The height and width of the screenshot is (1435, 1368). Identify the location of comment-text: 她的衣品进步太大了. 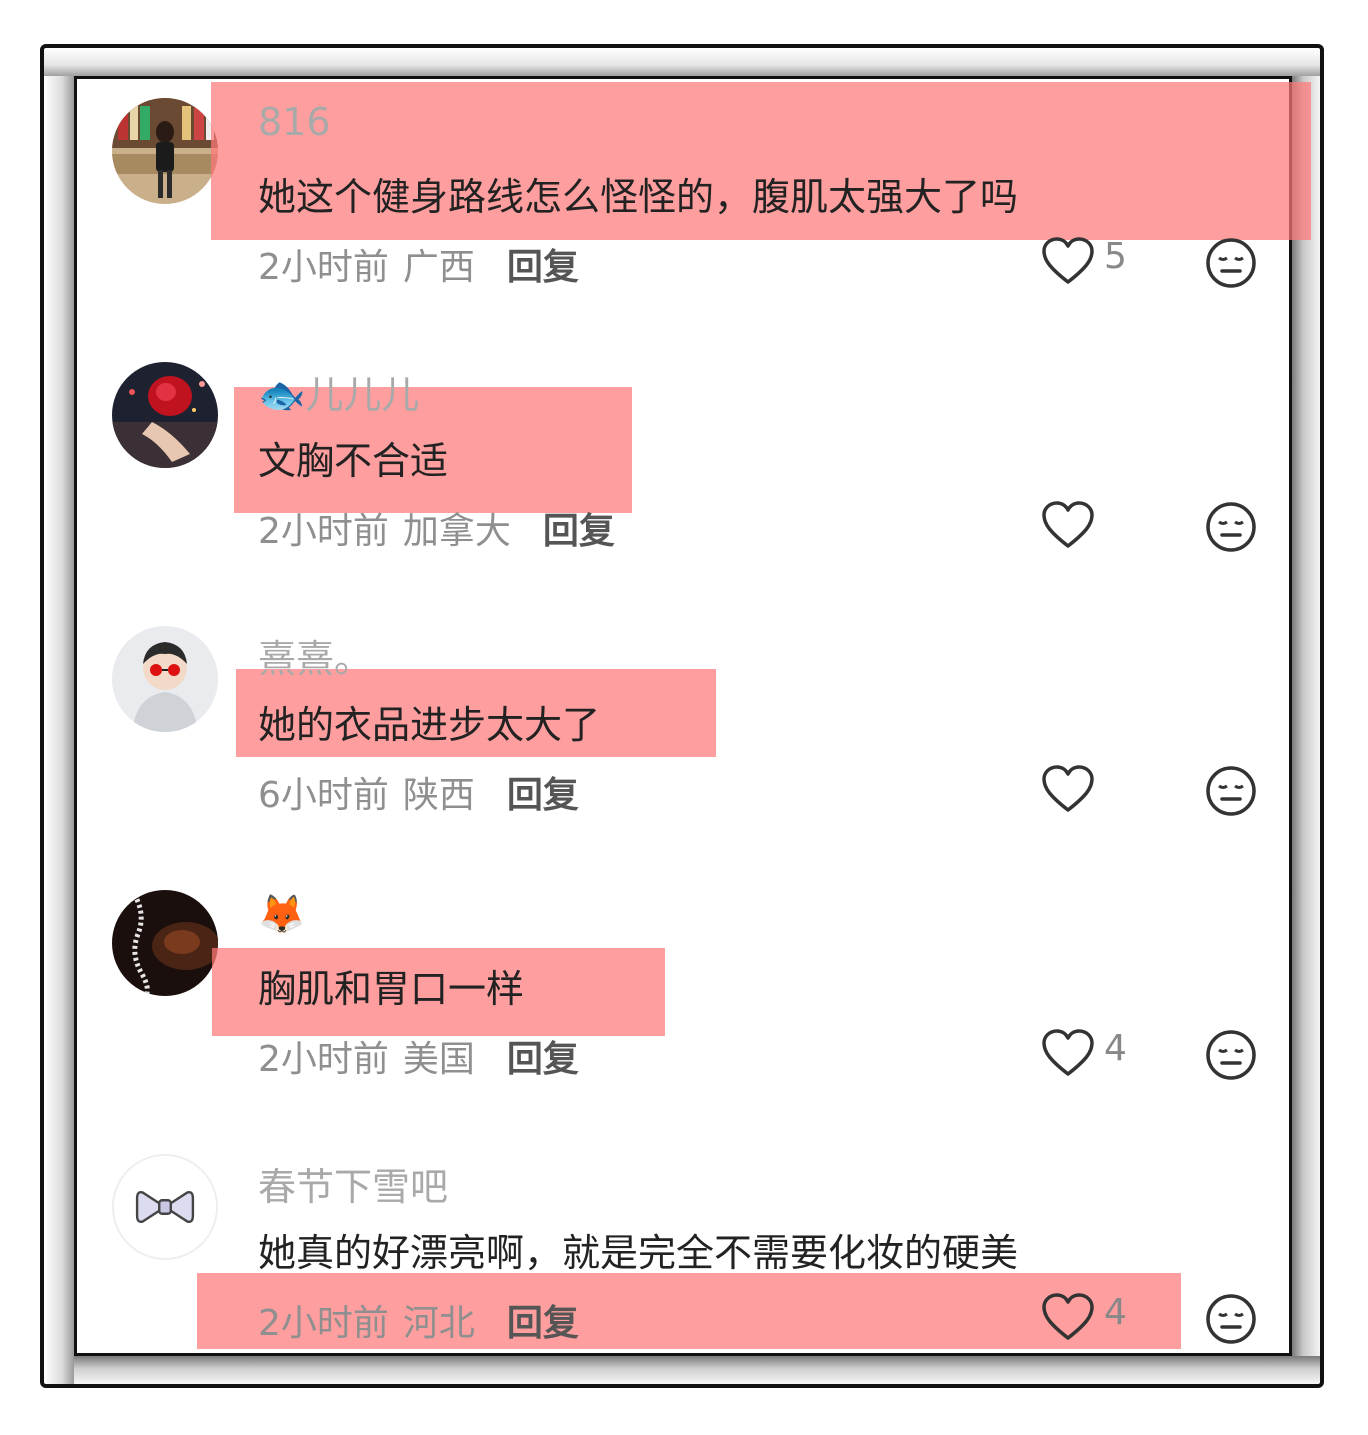
(429, 725).